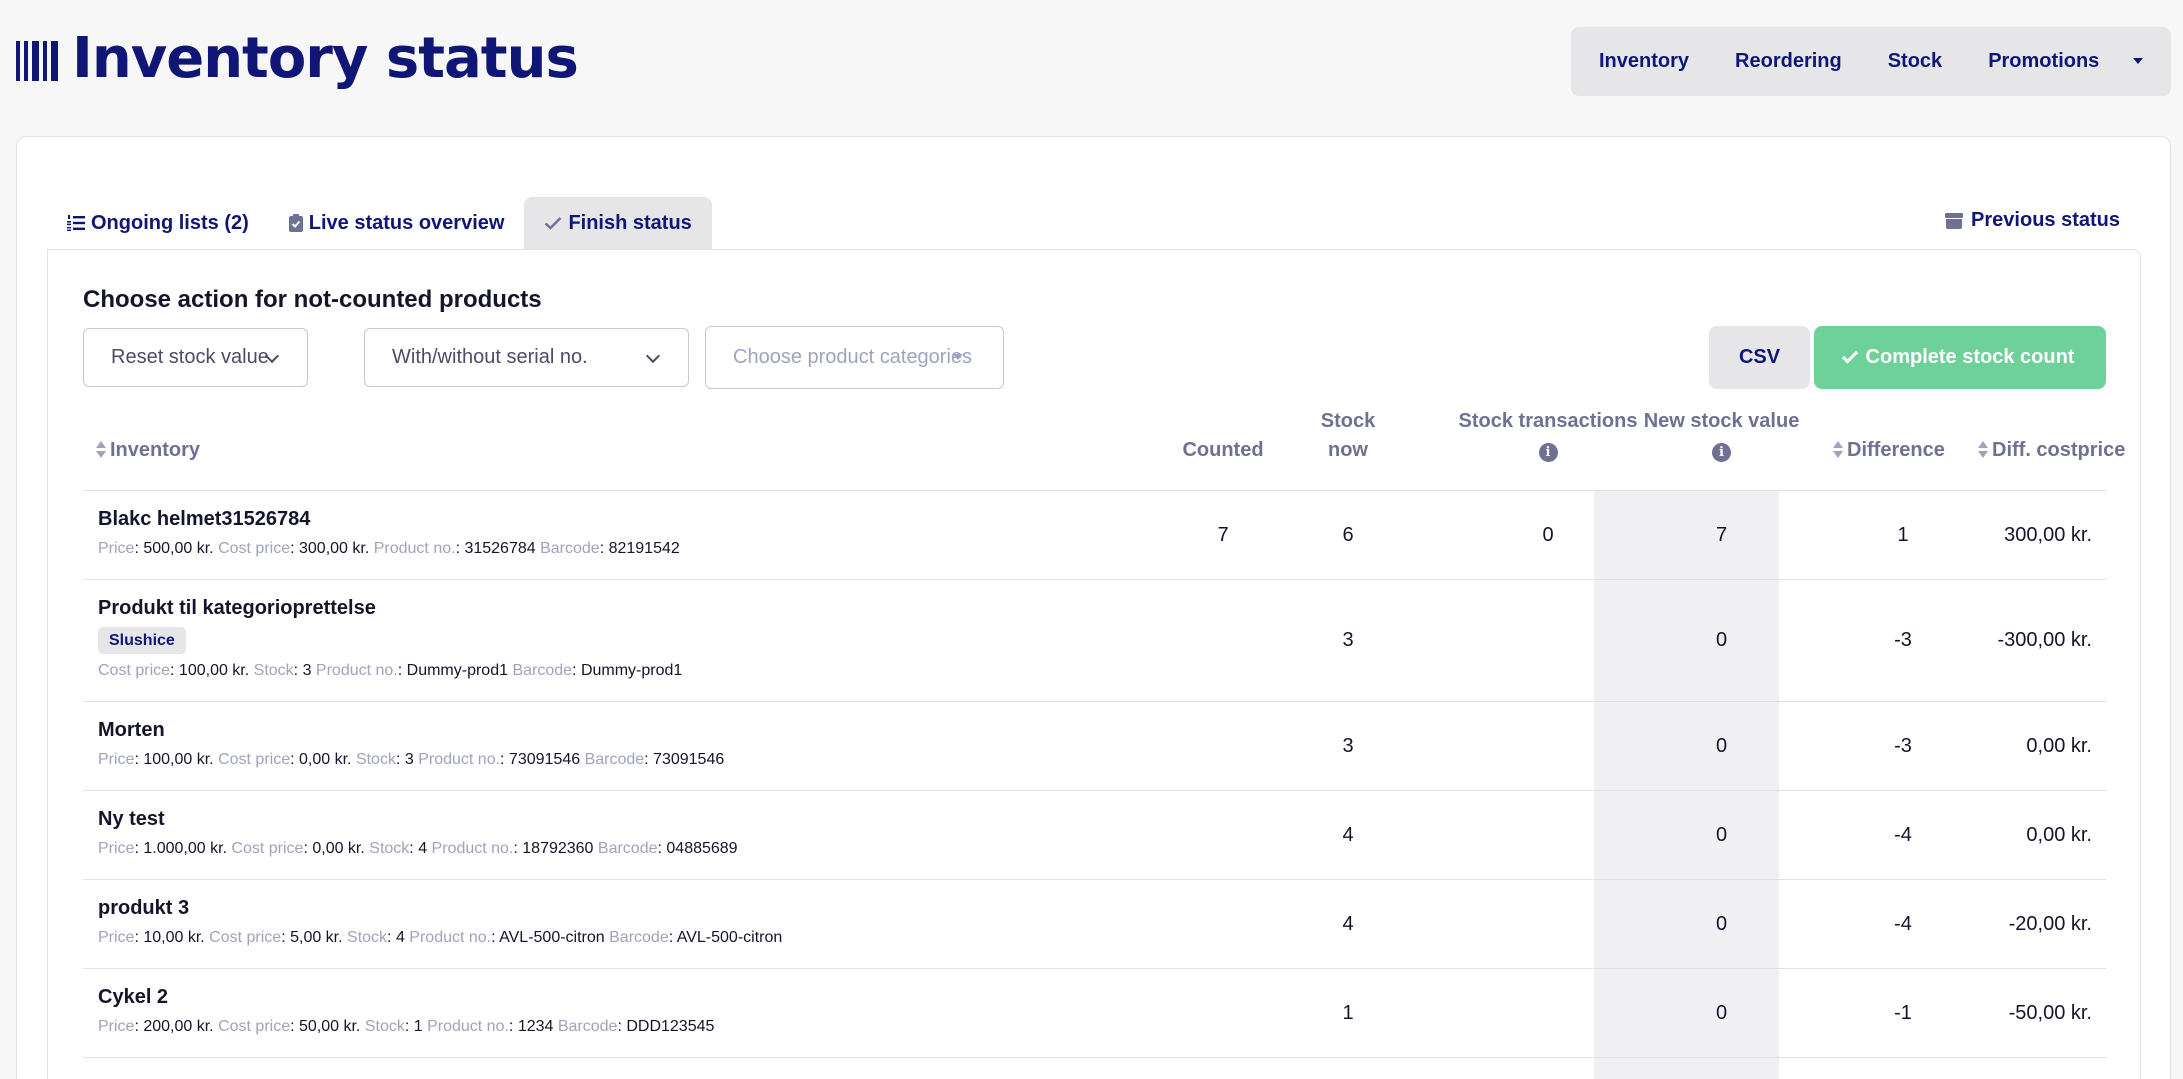 The width and height of the screenshot is (2183, 1079). Describe the element at coordinates (1788, 61) in the screenshot. I see `nav-reordering: Reordering` at that location.